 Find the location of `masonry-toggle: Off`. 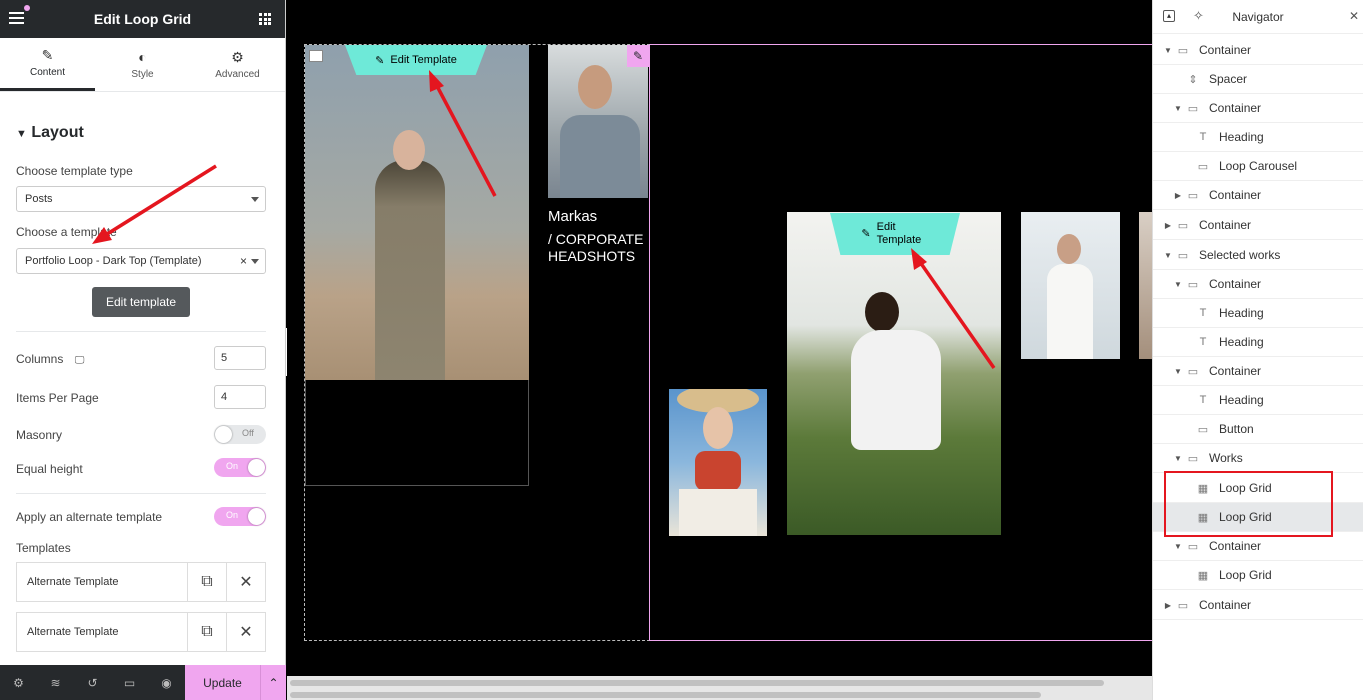

masonry-toggle: Off is located at coordinates (240, 434).